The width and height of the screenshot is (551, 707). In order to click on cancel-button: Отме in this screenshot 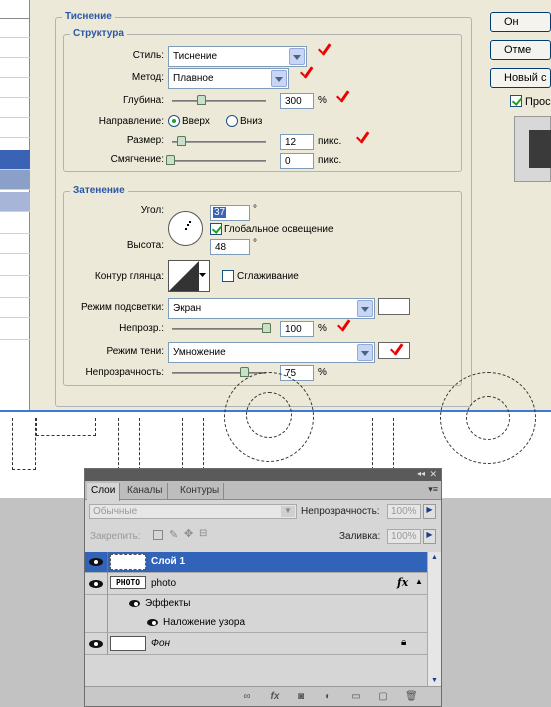, I will do `click(520, 50)`.